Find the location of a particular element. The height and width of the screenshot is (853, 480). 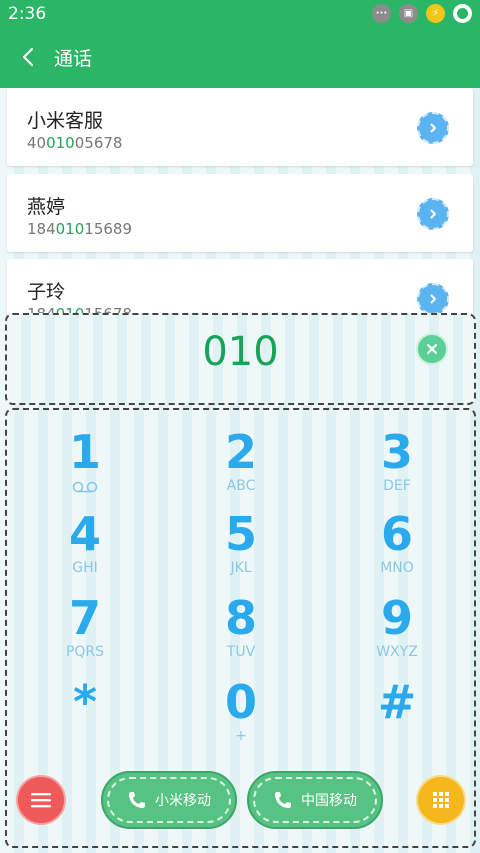

title-bar: 通话 is located at coordinates (240, 58).